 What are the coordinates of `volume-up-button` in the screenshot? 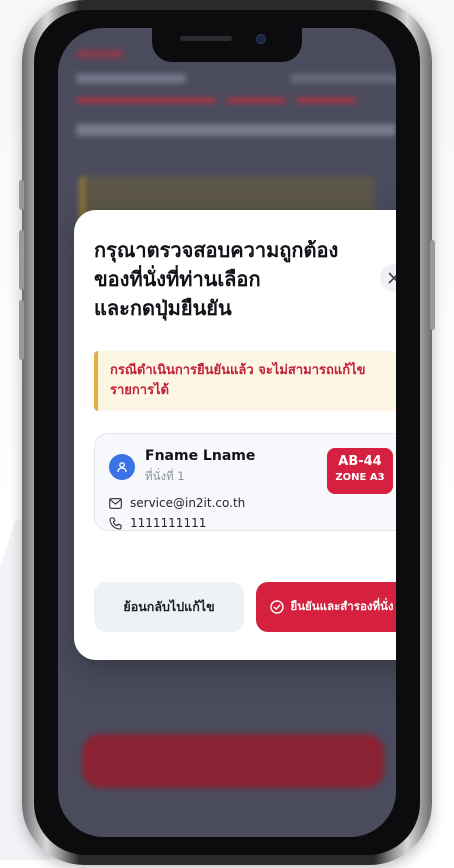 It's located at (21, 260).